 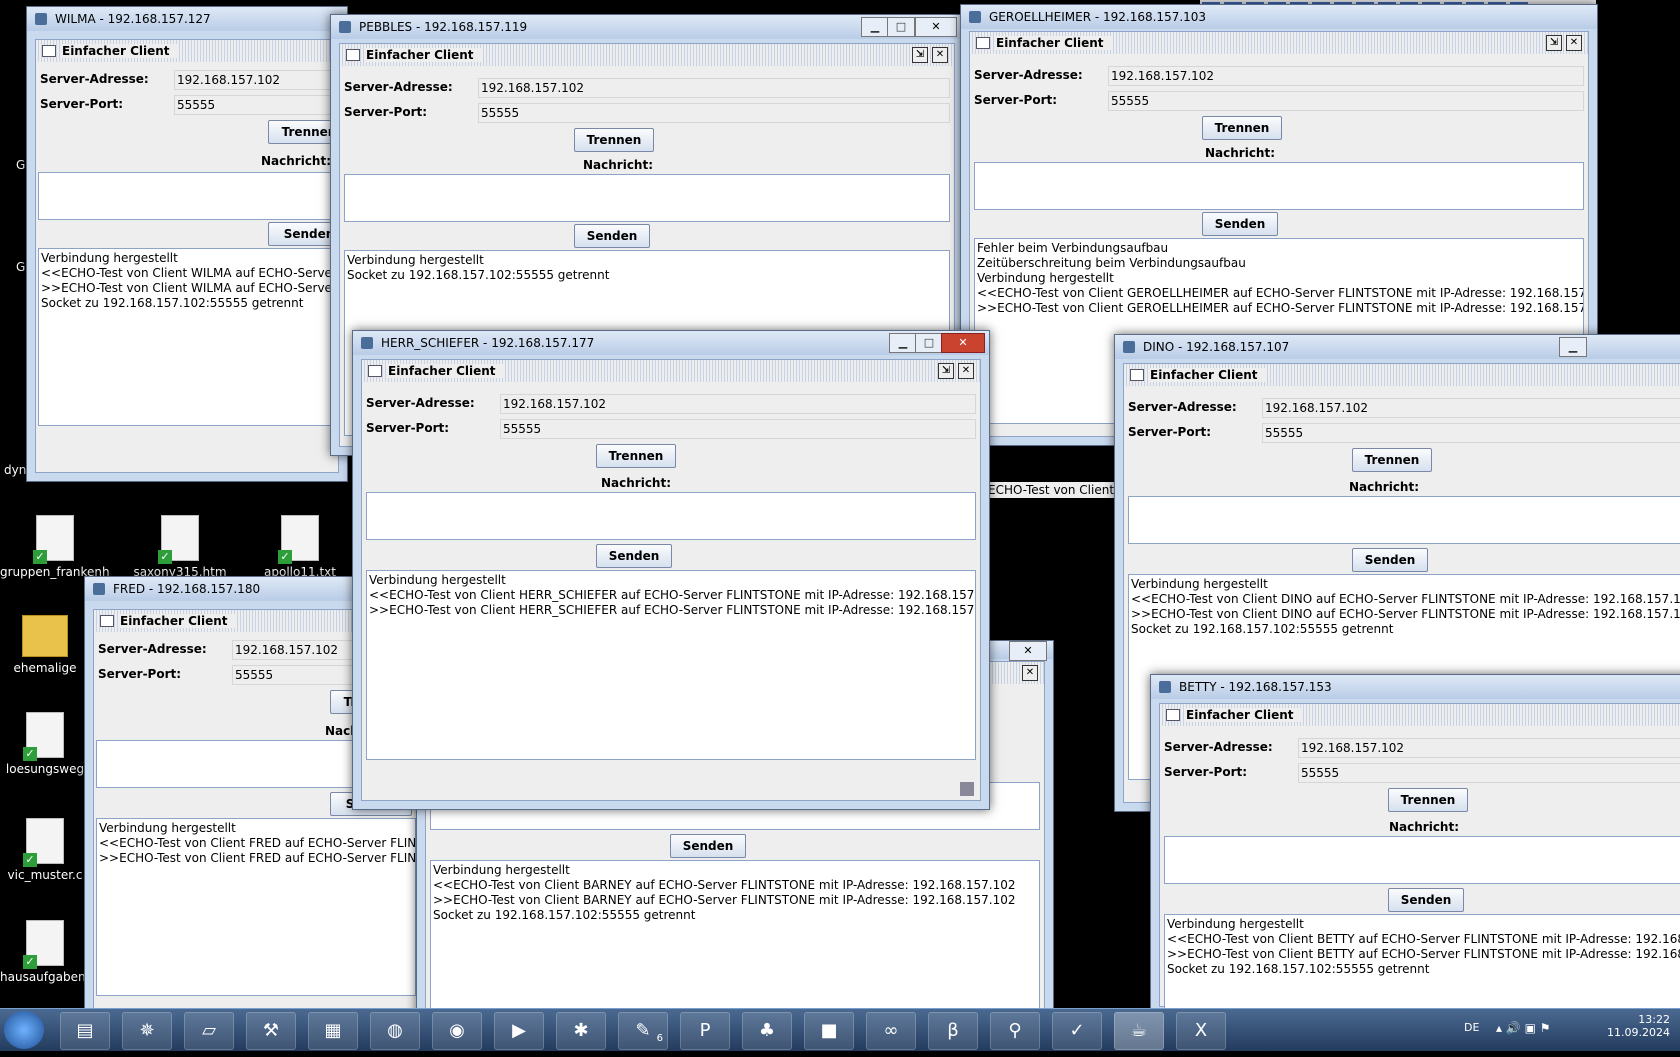 I want to click on desktop-text: G, so click(x=21, y=165).